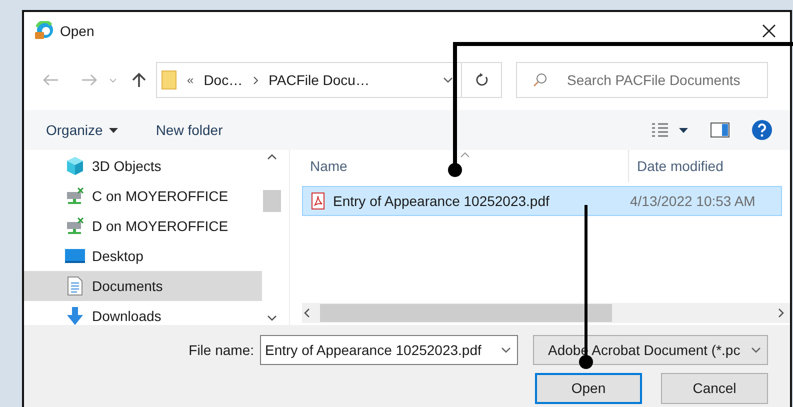 The width and height of the screenshot is (793, 407). What do you see at coordinates (669, 130) in the screenshot?
I see `view-options-button` at bounding box center [669, 130].